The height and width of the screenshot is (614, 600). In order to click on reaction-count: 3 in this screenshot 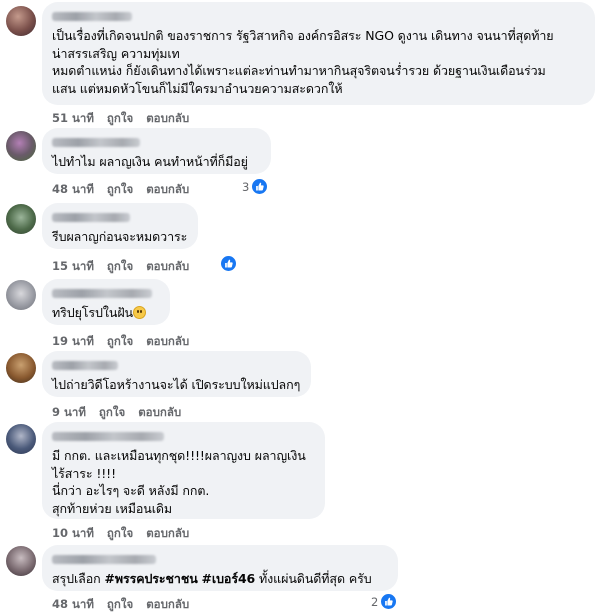, I will do `click(246, 186)`.